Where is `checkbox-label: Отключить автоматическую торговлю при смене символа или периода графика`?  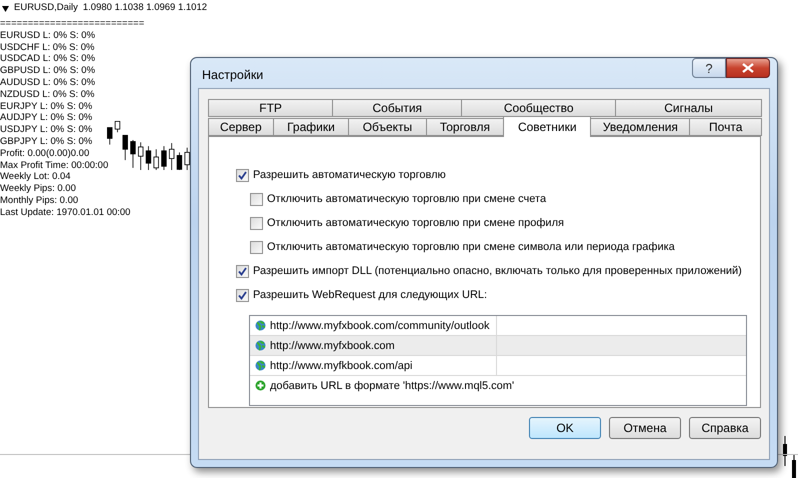
checkbox-label: Отключить автоматическую торговлю при смене символа или периода графика is located at coordinates (471, 247).